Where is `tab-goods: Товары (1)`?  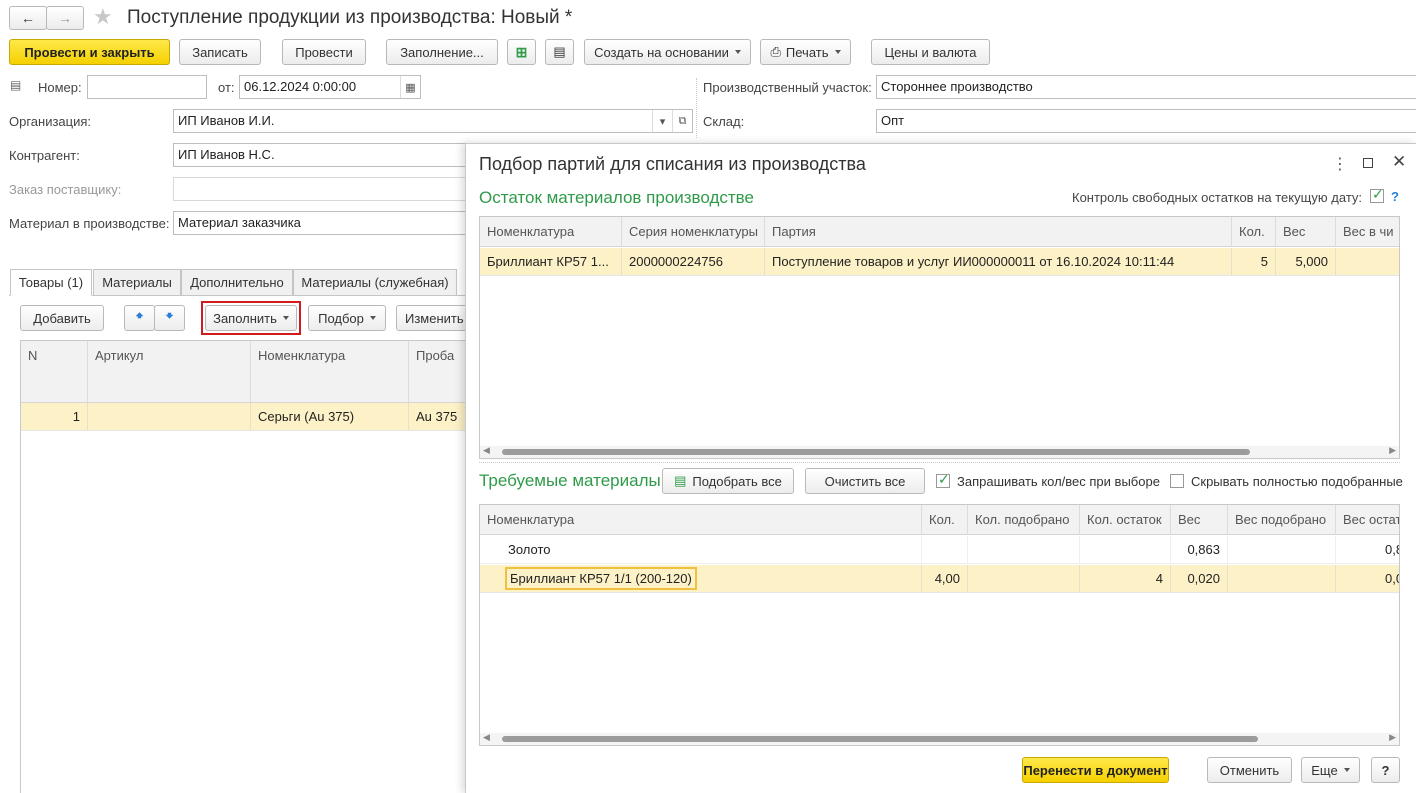
tab-goods: Товары (1) is located at coordinates (51, 282).